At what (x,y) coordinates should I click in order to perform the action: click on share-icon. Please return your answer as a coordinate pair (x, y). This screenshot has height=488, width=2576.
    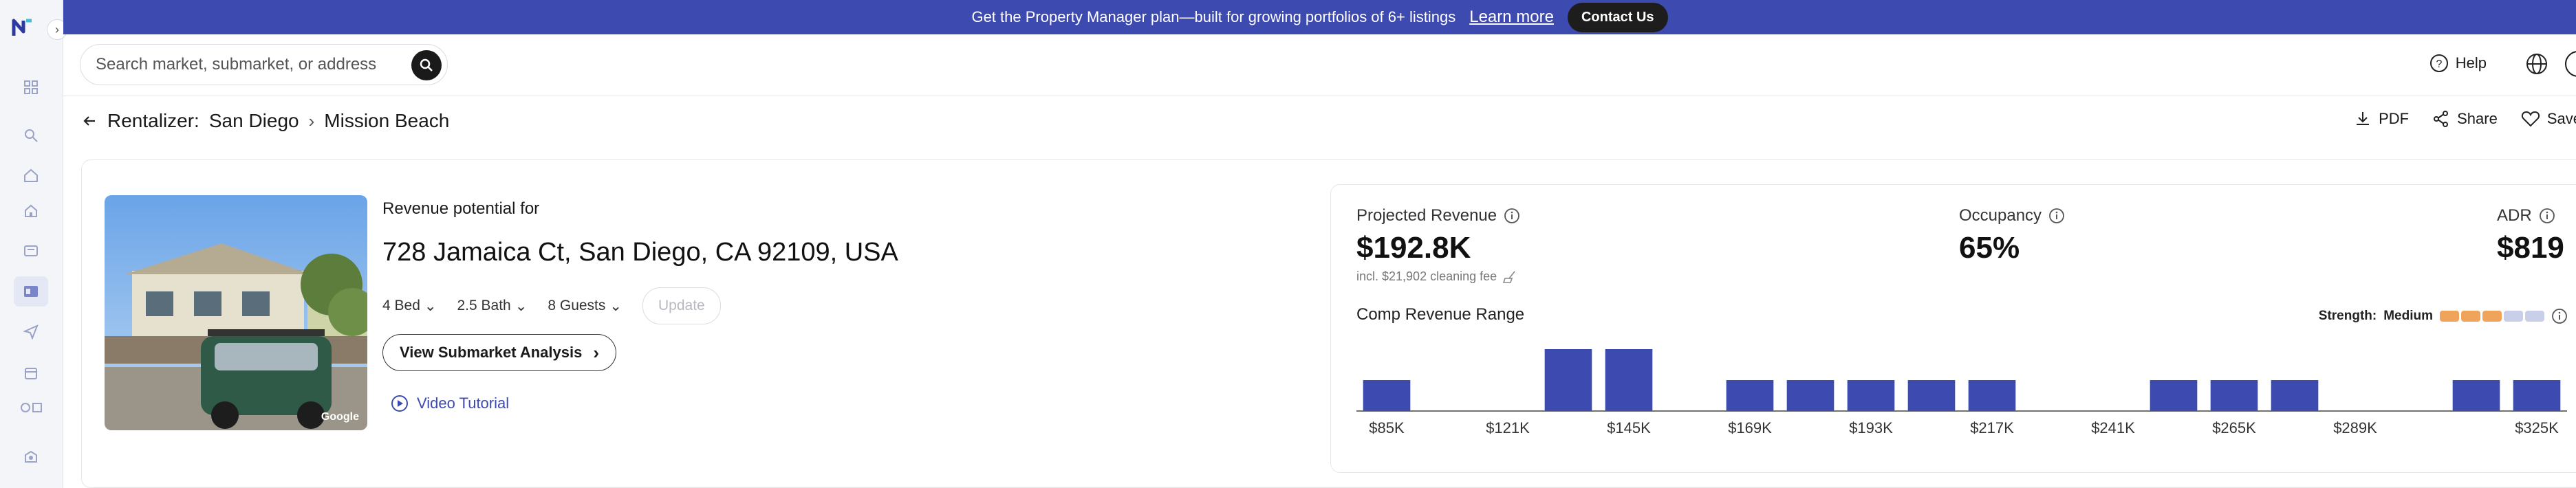
    Looking at the image, I should click on (2441, 119).